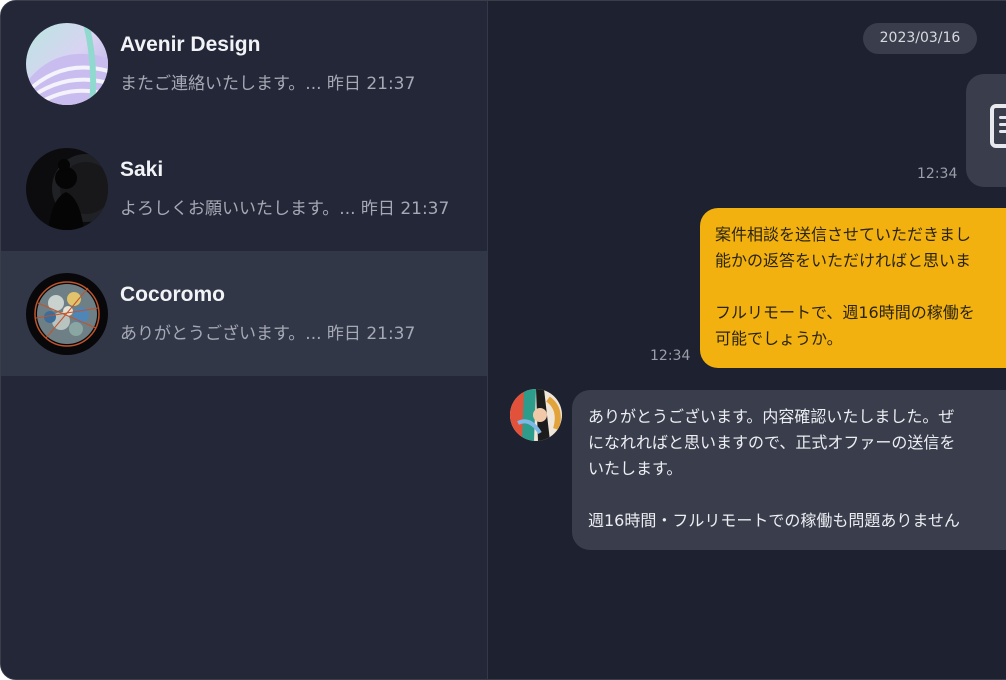 This screenshot has height=680, width=1006. Describe the element at coordinates (779, 338) in the screenshot. I see `message-line: 可能でしょうか。` at that location.